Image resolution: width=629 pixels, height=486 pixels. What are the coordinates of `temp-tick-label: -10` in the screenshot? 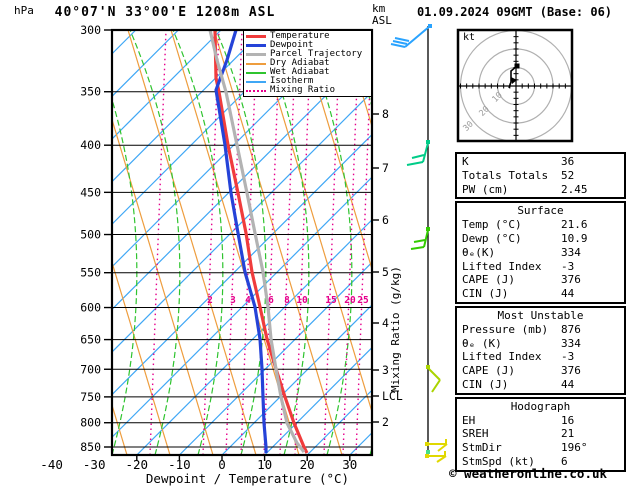 It's located at (179, 464).